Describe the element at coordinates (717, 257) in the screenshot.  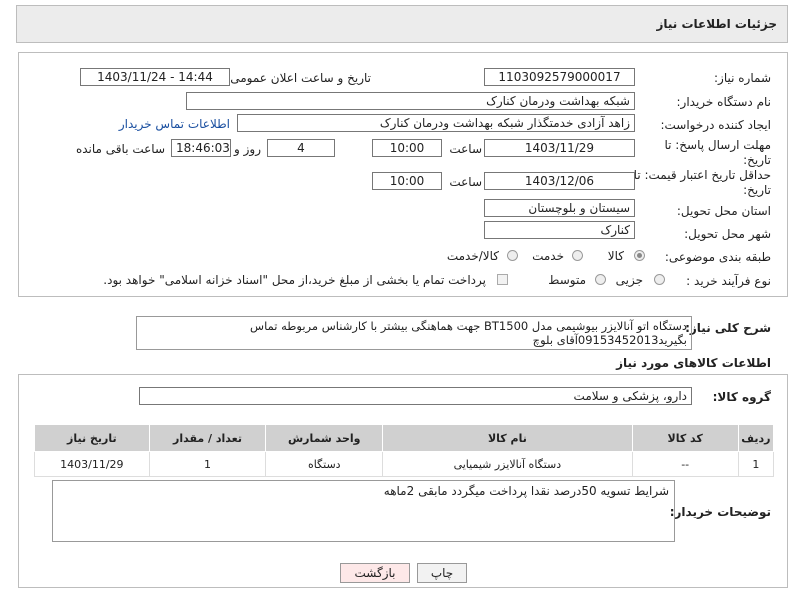
I see `category-label: طبقه بندی موضوعی:` at that location.